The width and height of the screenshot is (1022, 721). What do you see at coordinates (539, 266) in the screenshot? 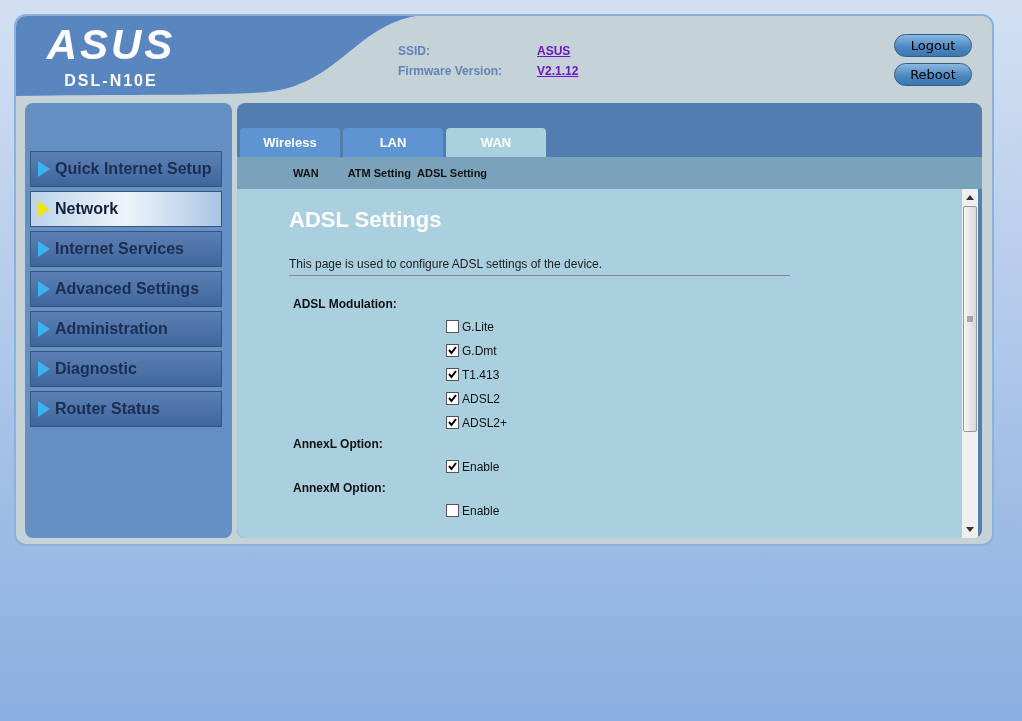
I see `page-description: This page is used to configure ADSL settings of the device.` at bounding box center [539, 266].